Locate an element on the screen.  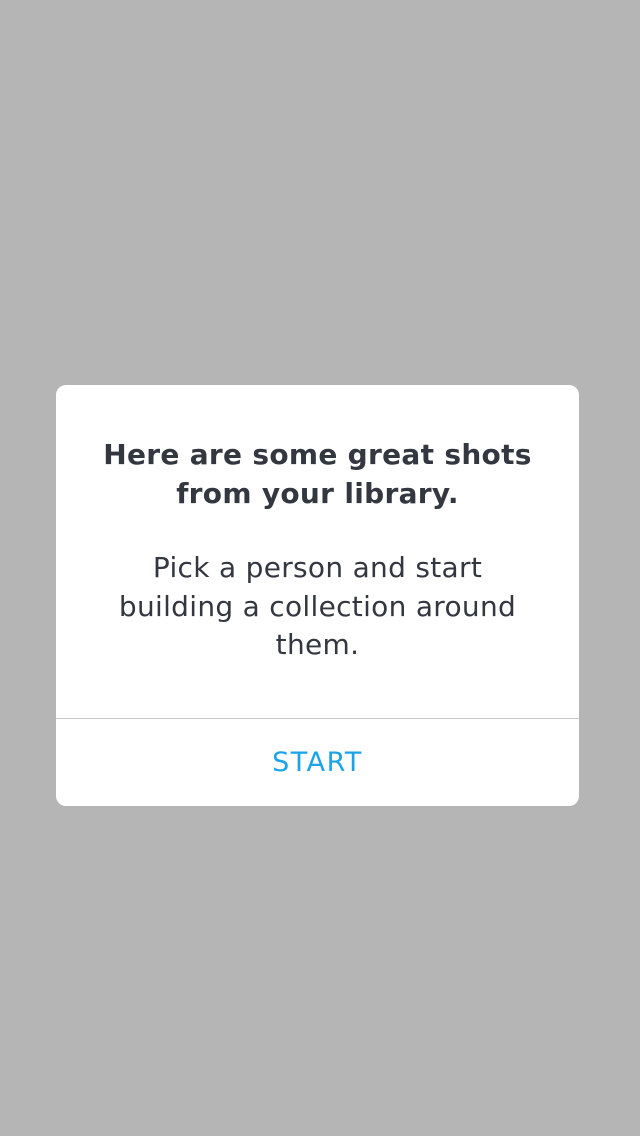
start-button: START is located at coordinates (317, 762).